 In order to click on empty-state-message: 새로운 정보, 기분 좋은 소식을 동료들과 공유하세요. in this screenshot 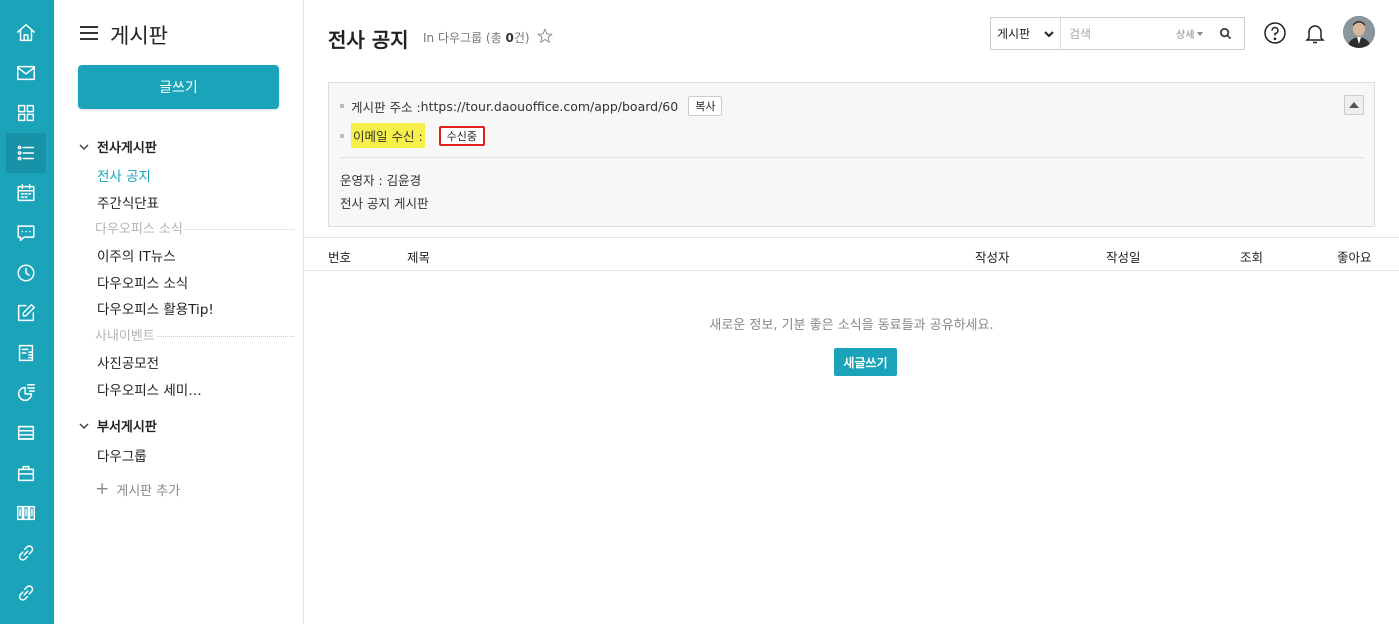, I will do `click(851, 325)`.